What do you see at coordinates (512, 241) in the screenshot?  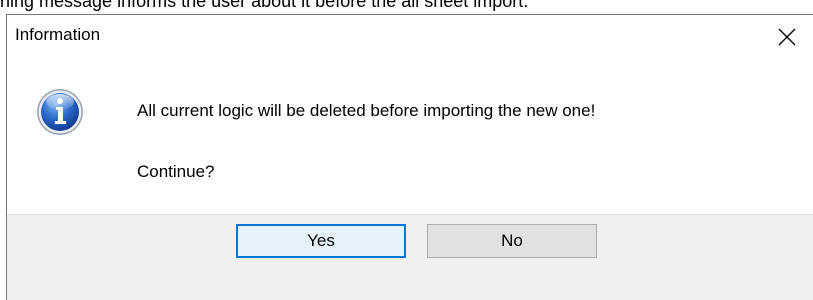 I see `no-button: No` at bounding box center [512, 241].